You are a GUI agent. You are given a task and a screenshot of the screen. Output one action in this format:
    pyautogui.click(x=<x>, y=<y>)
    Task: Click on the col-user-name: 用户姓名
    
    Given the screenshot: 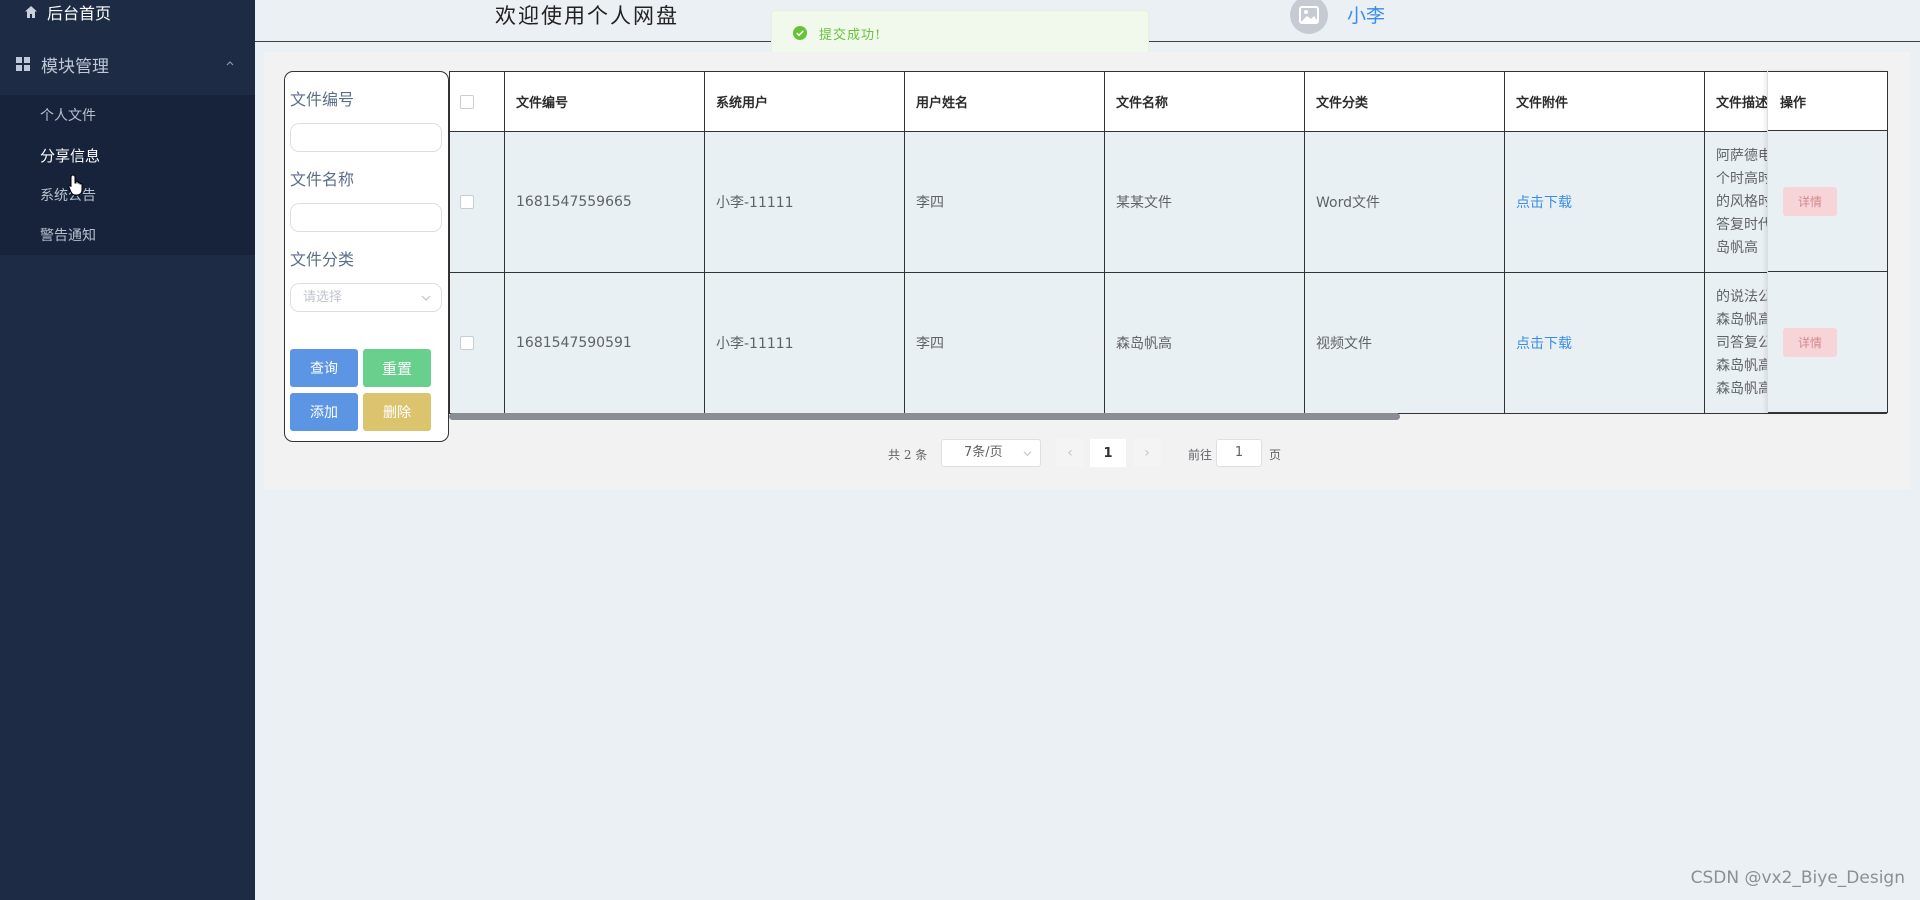 What is the action you would take?
    pyautogui.click(x=1004, y=101)
    